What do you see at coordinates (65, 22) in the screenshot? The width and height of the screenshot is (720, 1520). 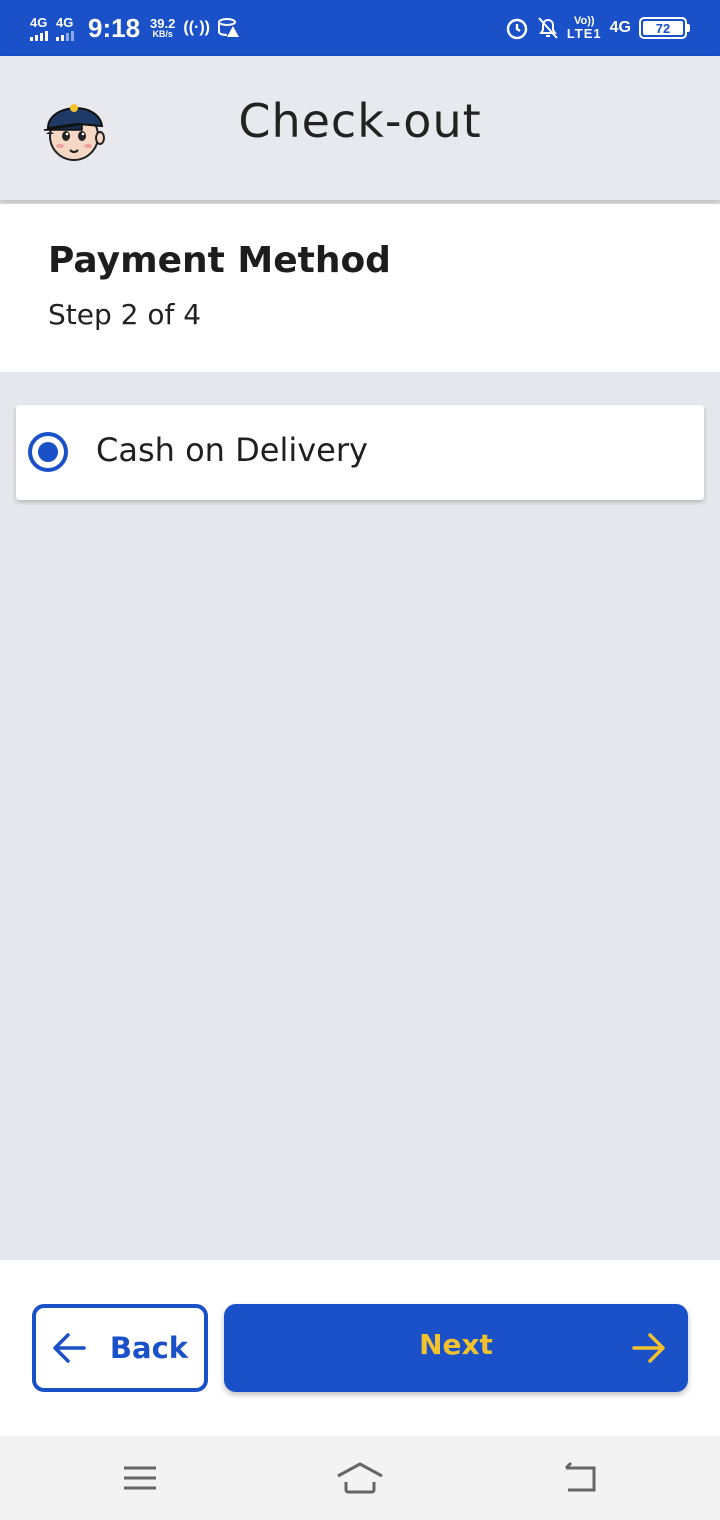 I see `network-type-2: 4G` at bounding box center [65, 22].